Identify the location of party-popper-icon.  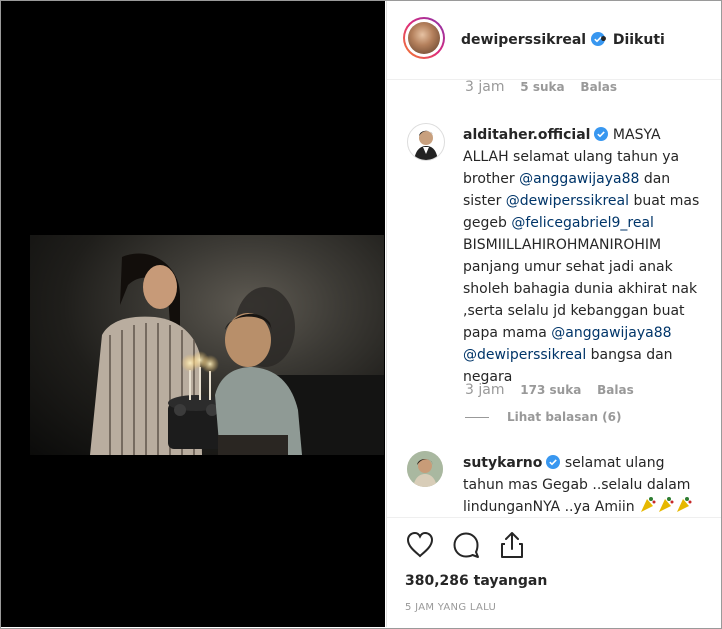
(666, 504).